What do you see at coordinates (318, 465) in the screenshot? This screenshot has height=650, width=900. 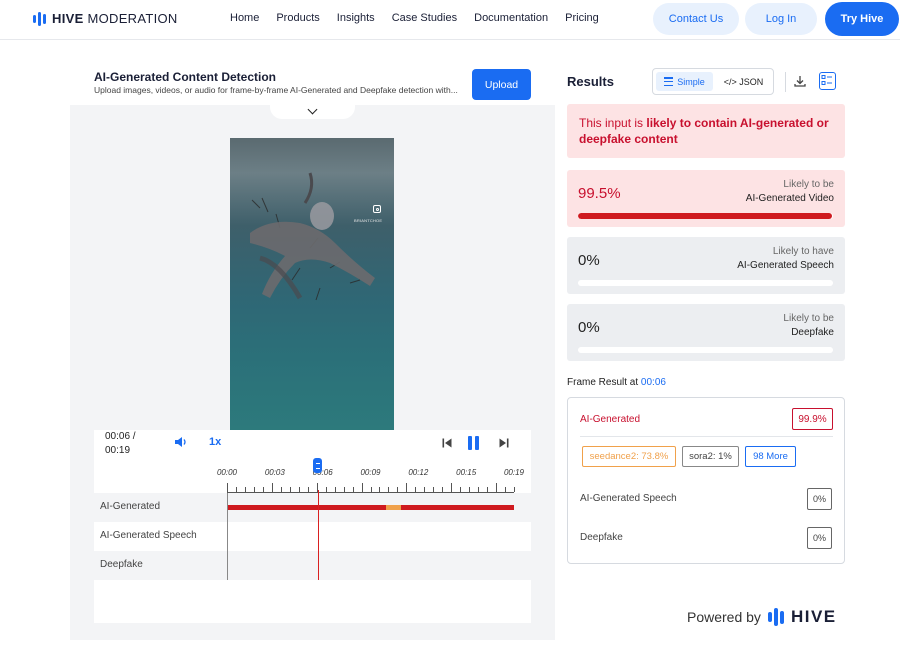 I see `playhead-handle` at bounding box center [318, 465].